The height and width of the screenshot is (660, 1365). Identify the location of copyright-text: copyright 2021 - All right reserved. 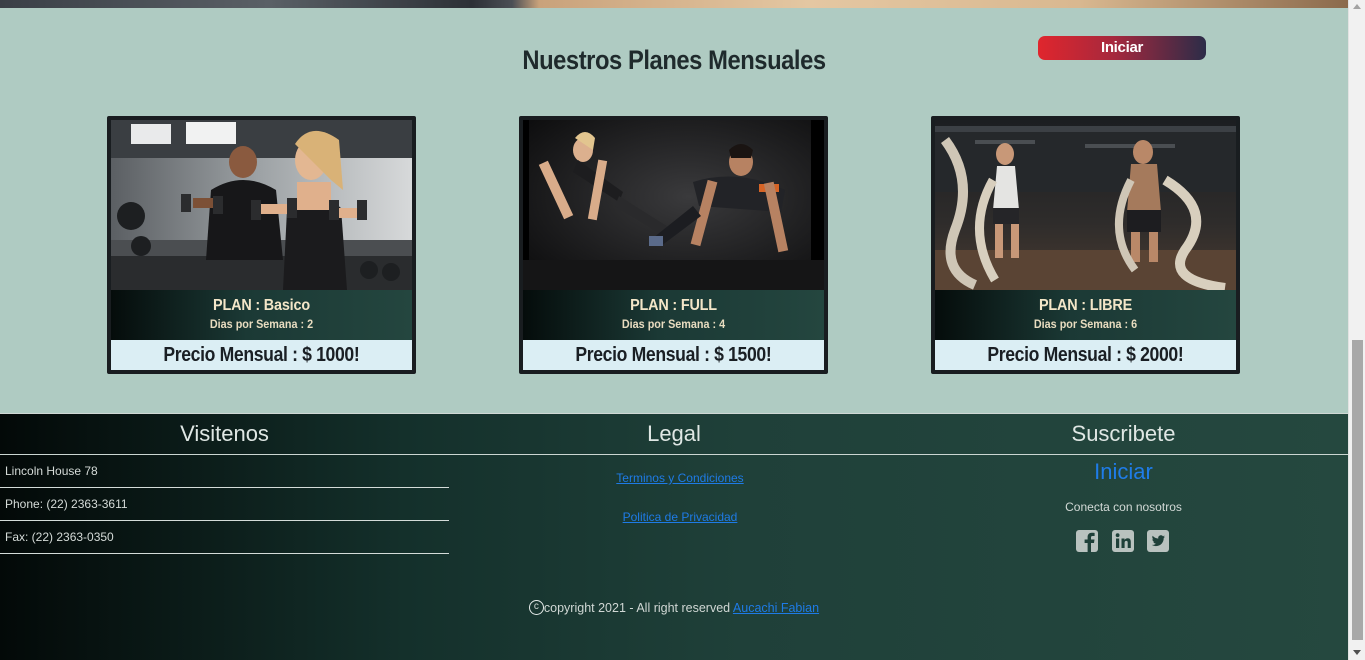
(638, 608).